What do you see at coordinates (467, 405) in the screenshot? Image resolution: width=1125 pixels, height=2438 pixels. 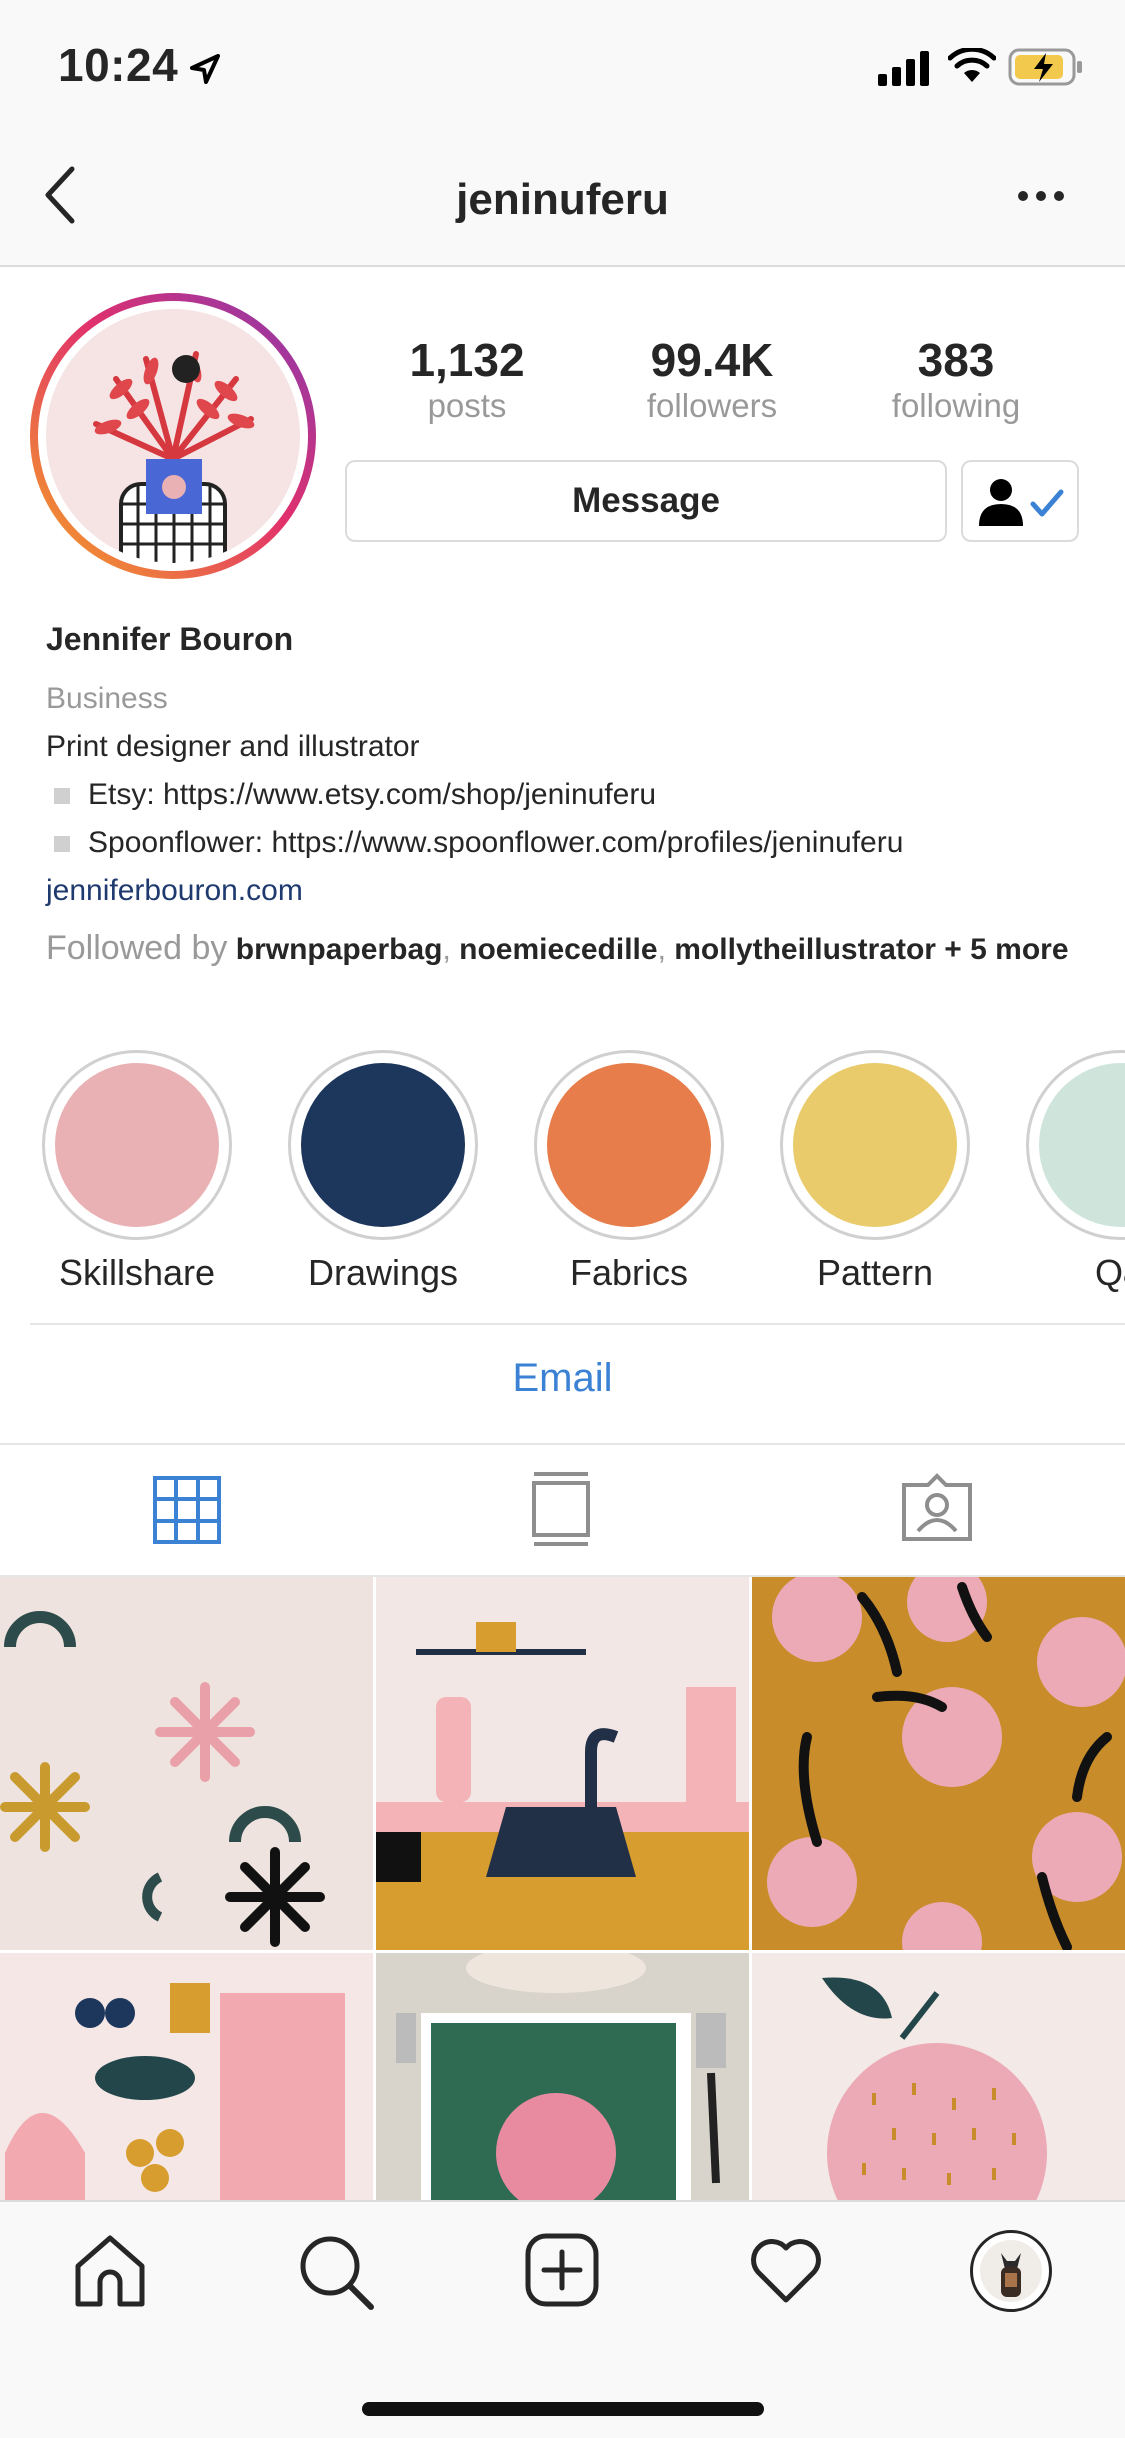 I see `stat-posts-label: posts` at bounding box center [467, 405].